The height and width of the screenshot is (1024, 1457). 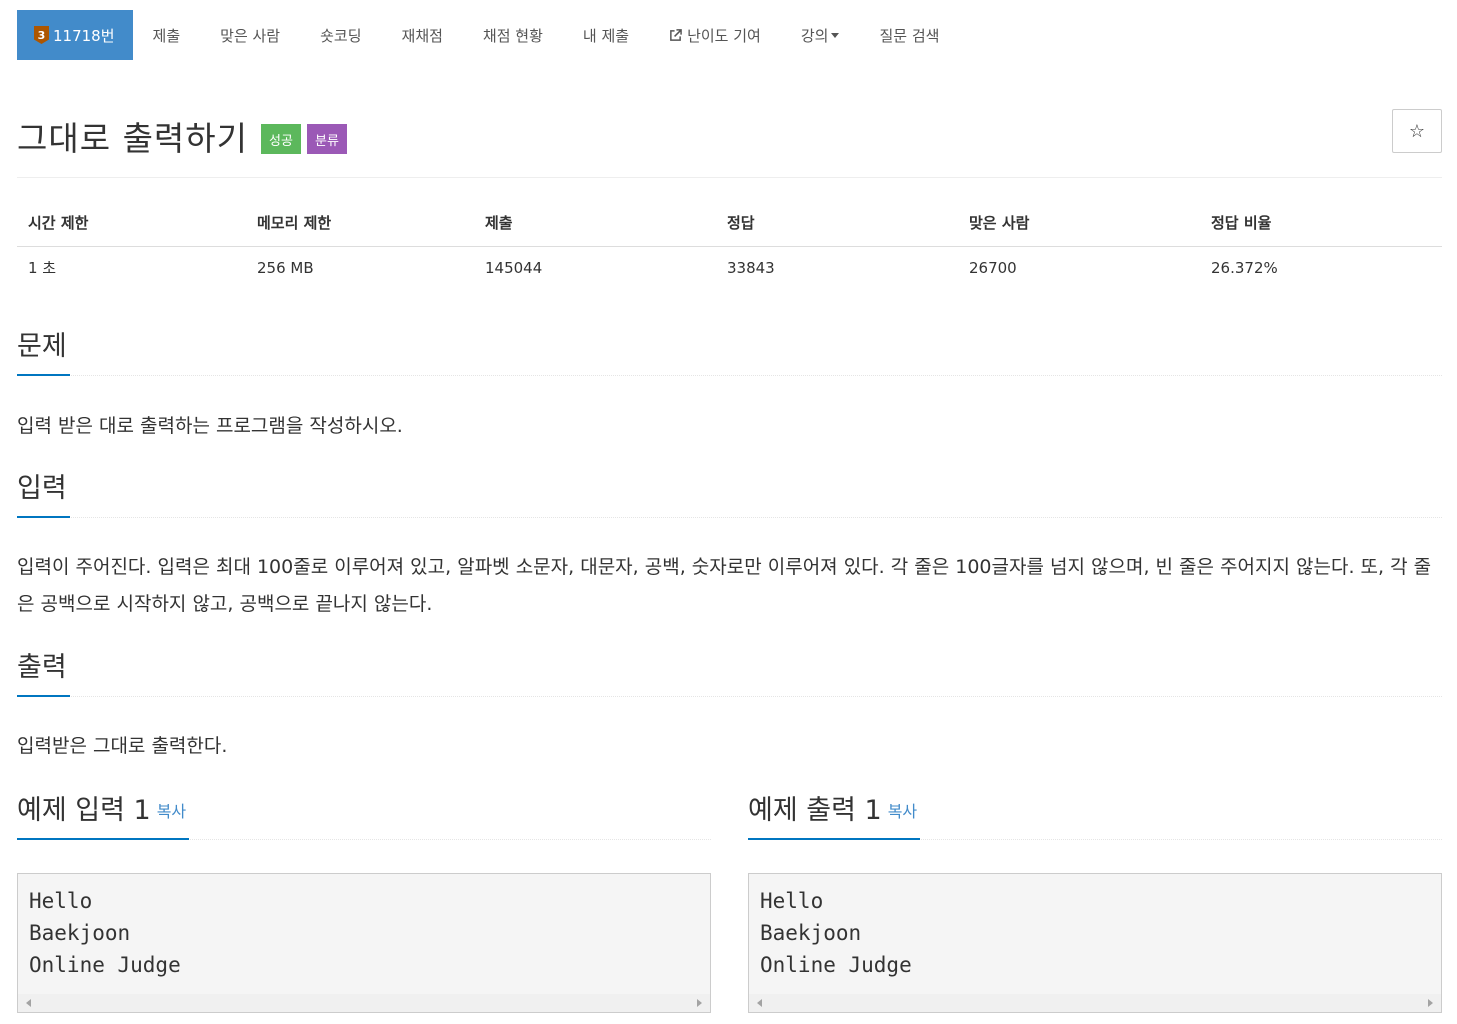 I want to click on category-badge: 분류, so click(x=327, y=139).